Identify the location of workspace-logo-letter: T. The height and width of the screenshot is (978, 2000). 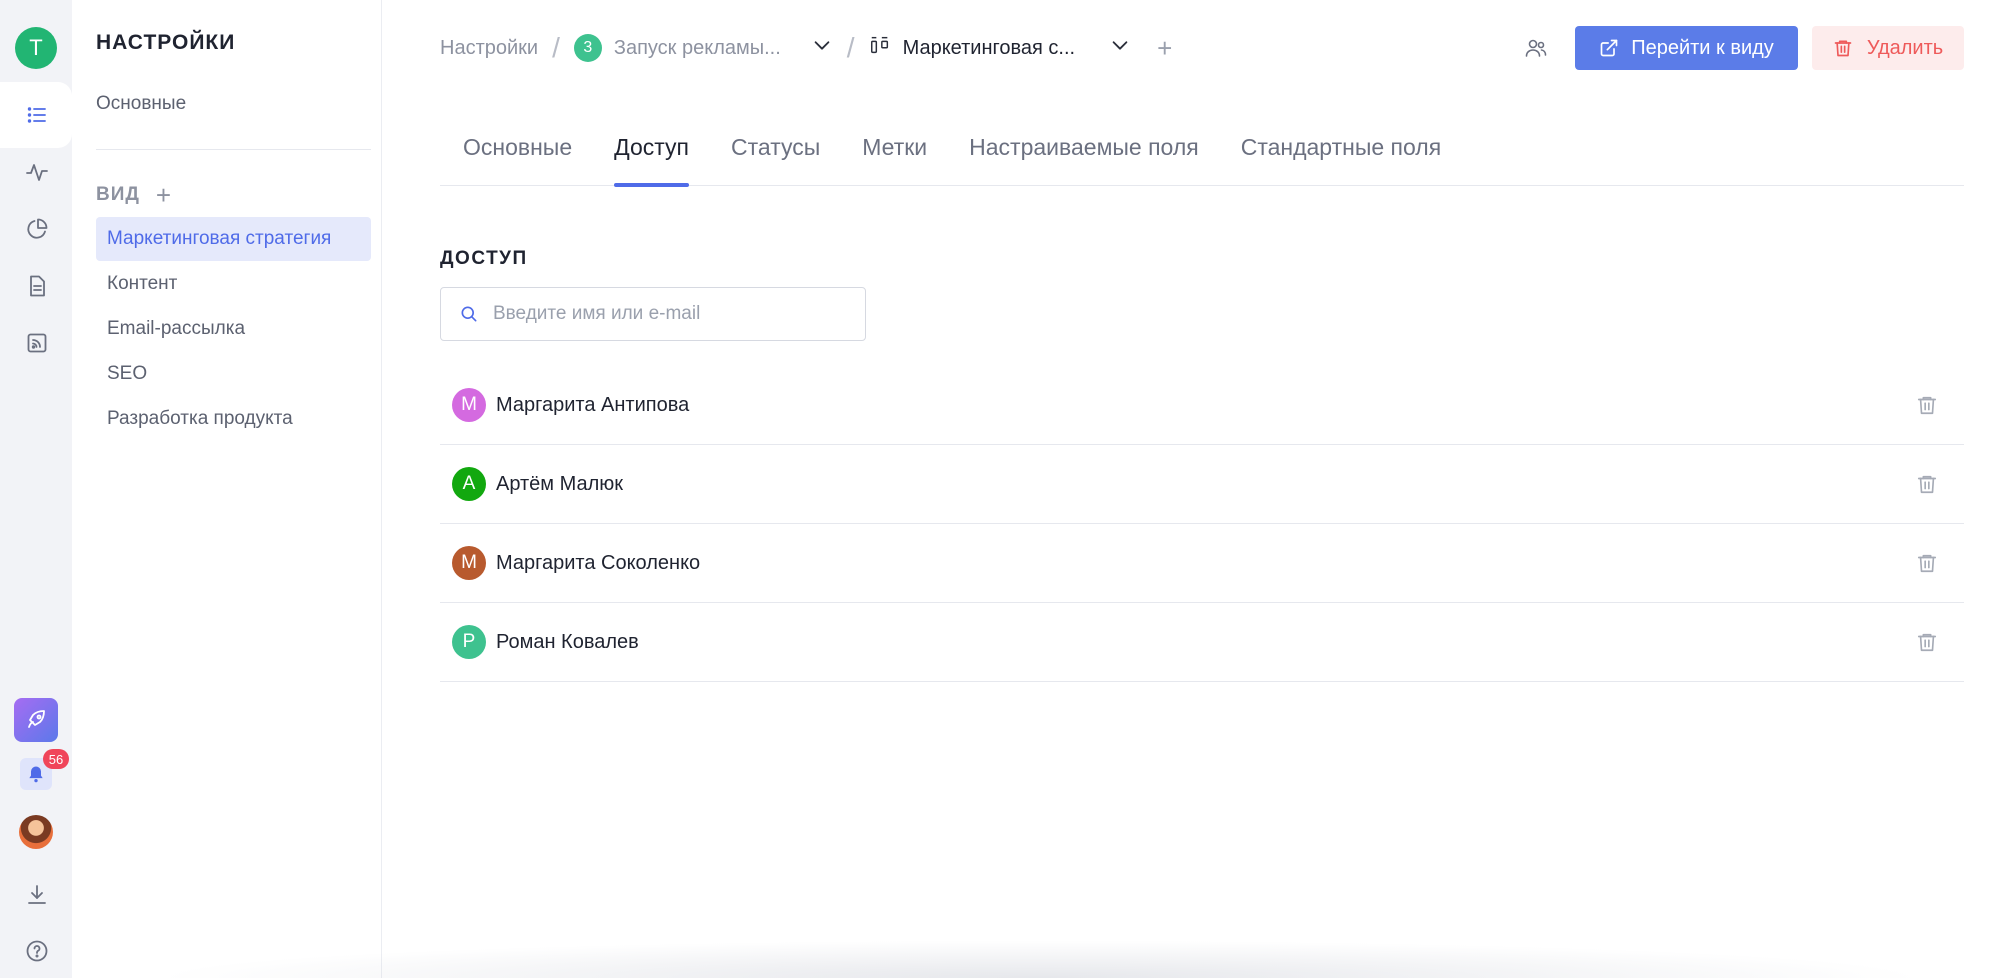
(36, 47).